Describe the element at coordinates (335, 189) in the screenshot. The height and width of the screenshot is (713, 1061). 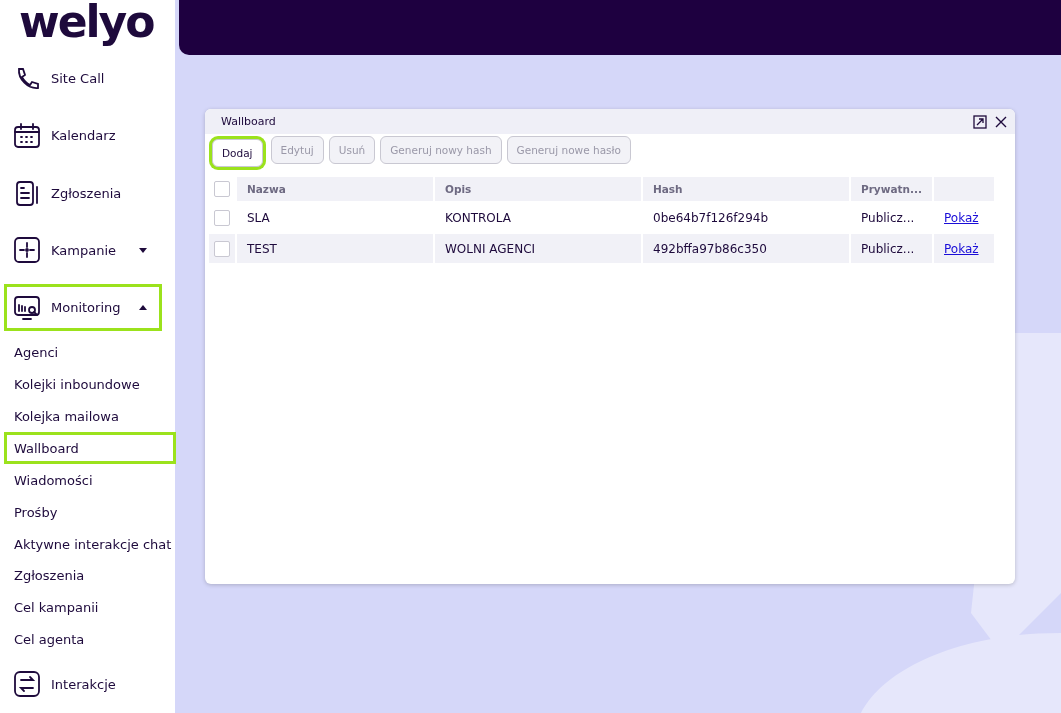
I see `column-header: Nazwa` at that location.